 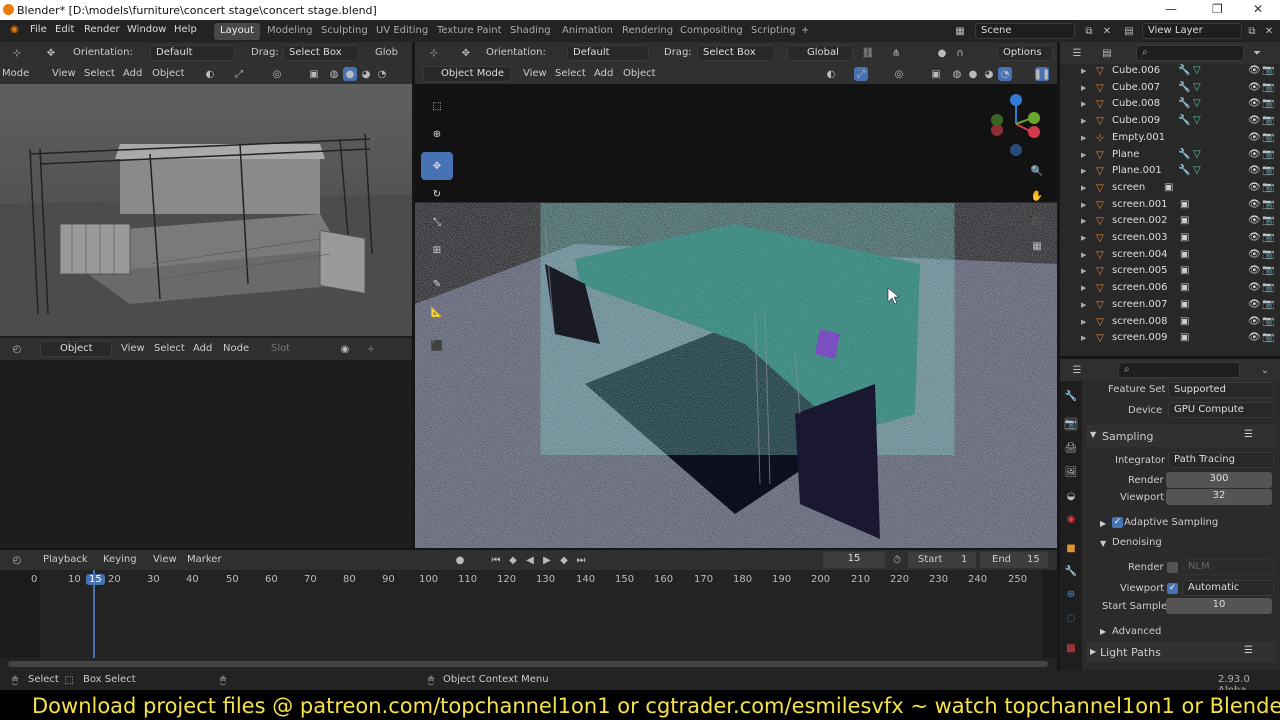 What do you see at coordinates (1140, 204) in the screenshot?
I see `outliner-item-name: screen.001` at bounding box center [1140, 204].